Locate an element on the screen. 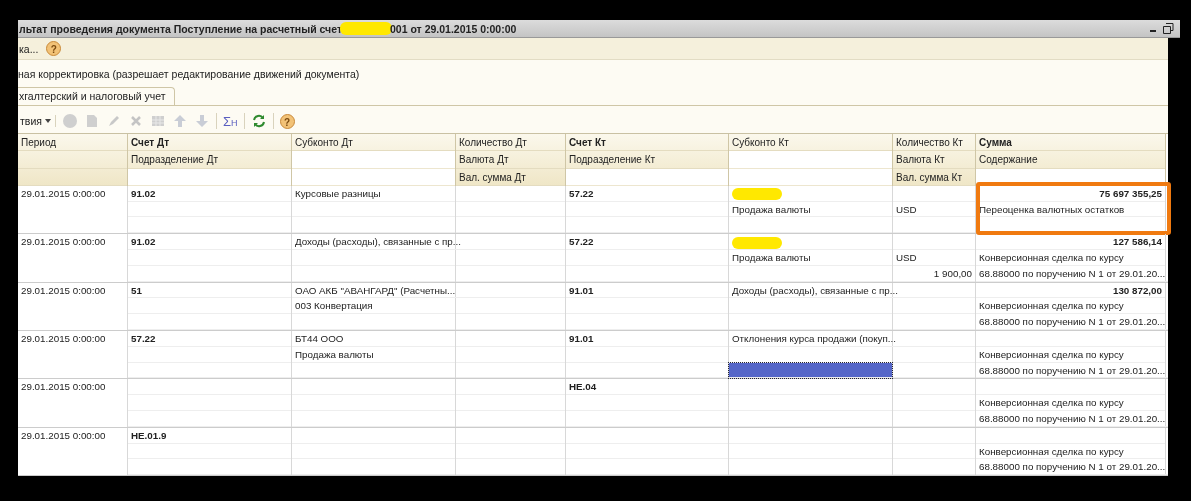 The image size is (1191, 501). table-cell: 51 is located at coordinates (209, 290).